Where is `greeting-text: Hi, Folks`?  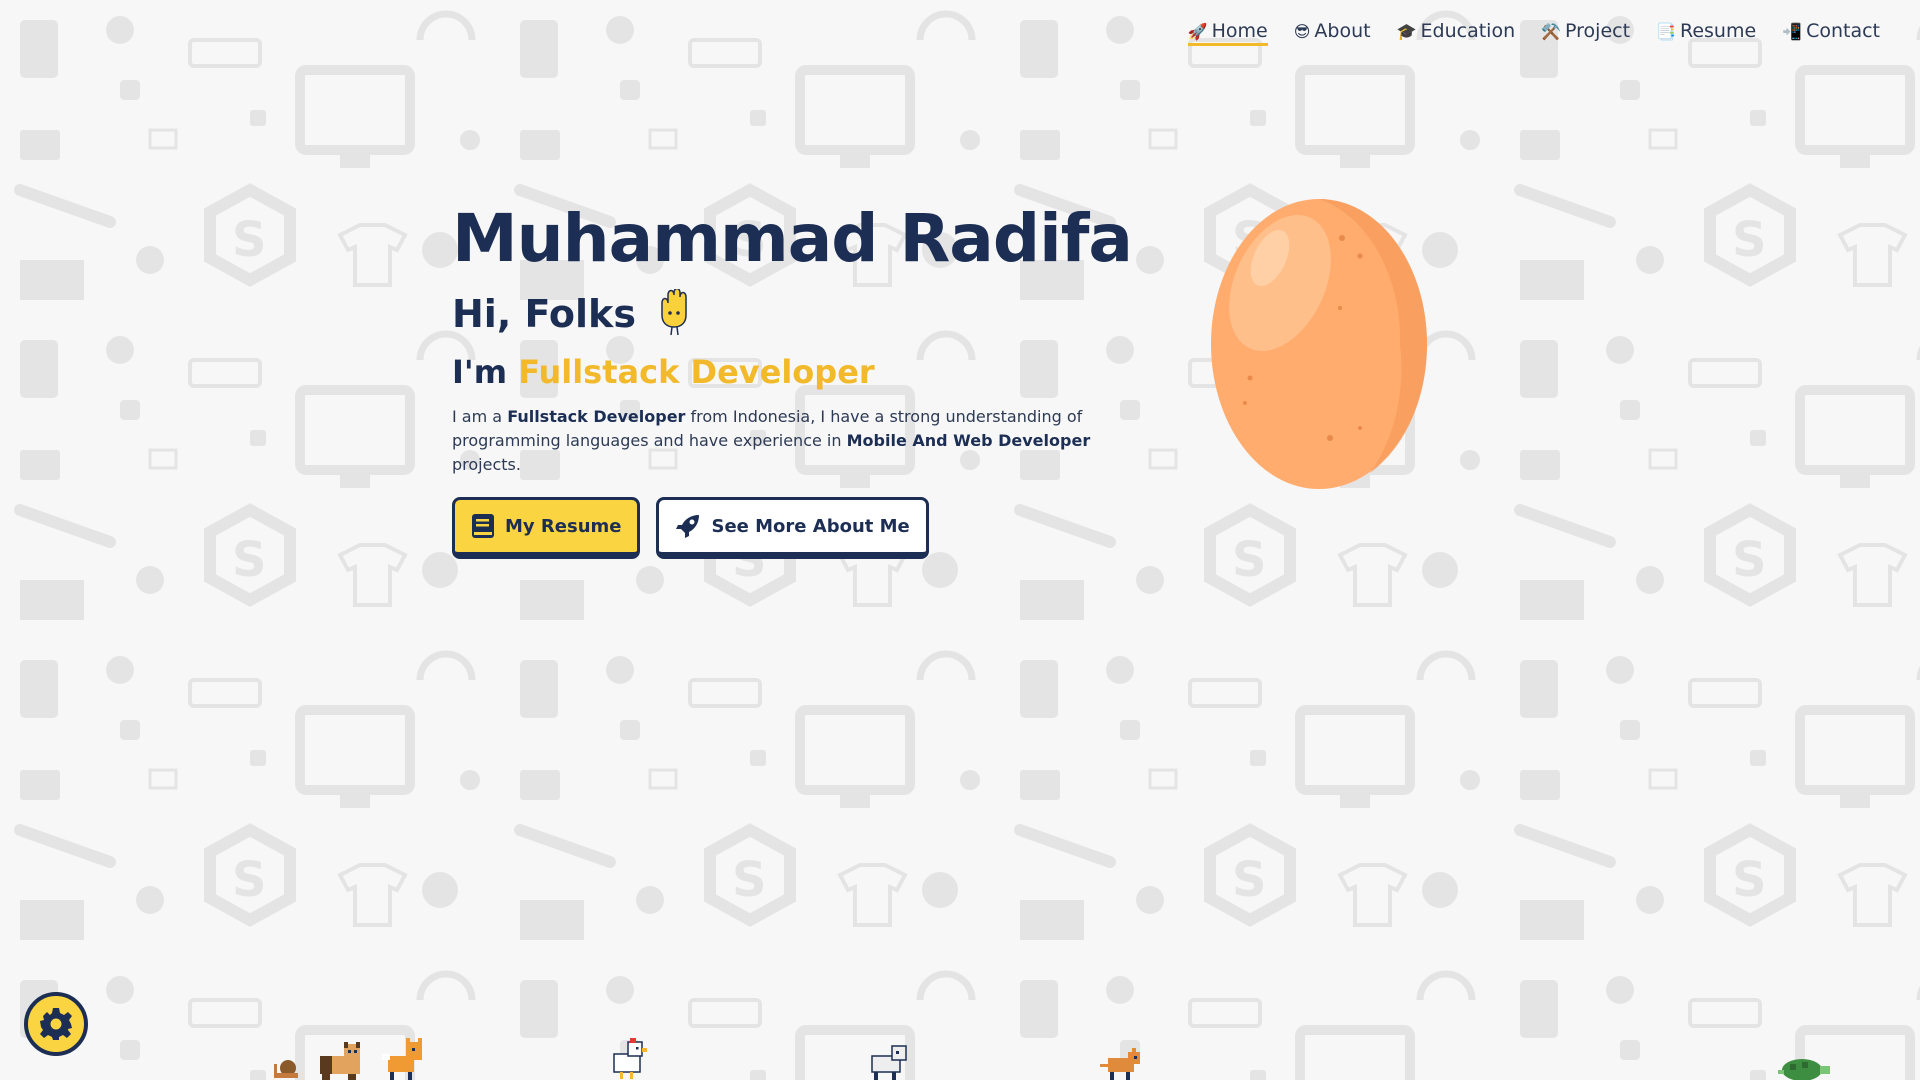
greeting-text: Hi, Folks is located at coordinates (544, 314).